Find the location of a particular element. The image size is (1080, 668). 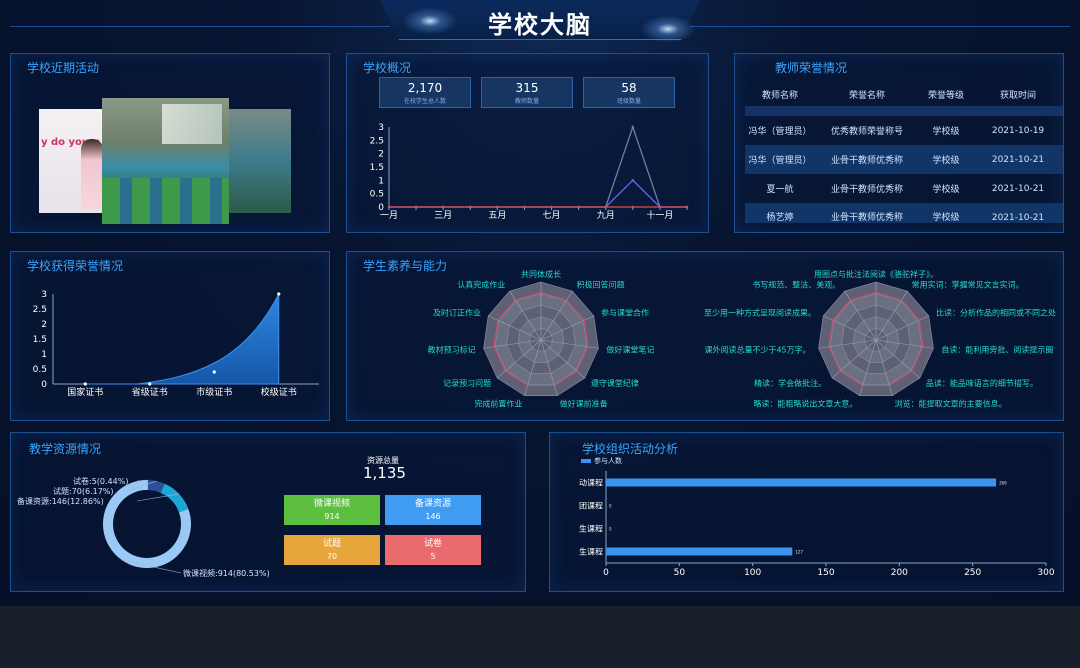

resource-tile-videos: 微课视频 914 is located at coordinates (332, 510).